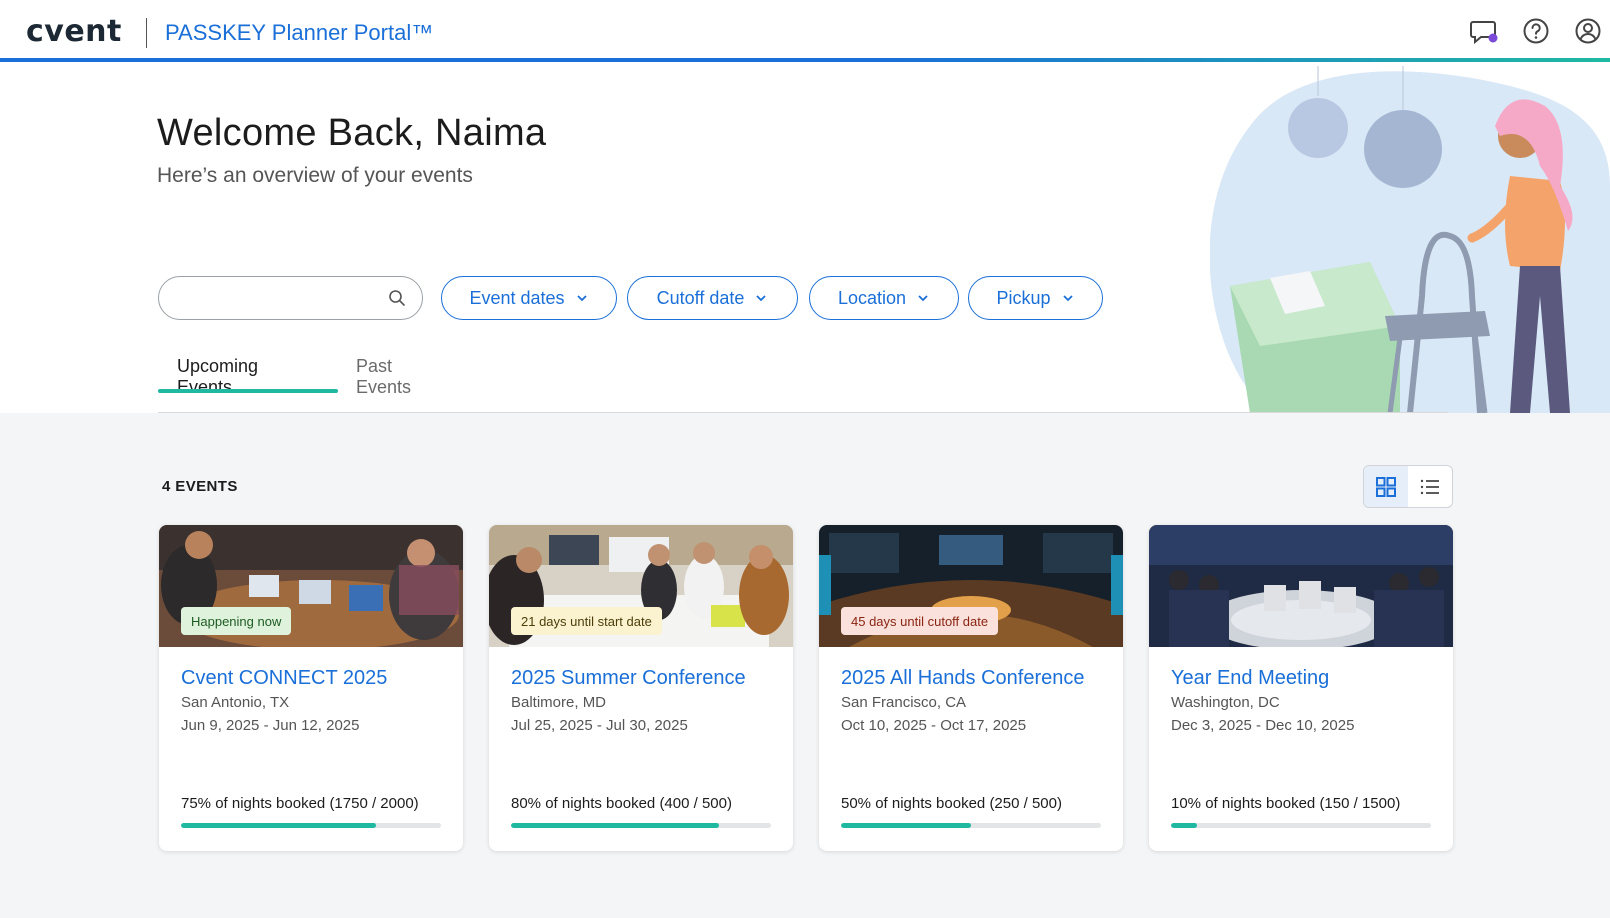 This screenshot has height=918, width=1610. I want to click on event-dates: Oct 10, 2025 - Oct 17, 2025, so click(934, 725).